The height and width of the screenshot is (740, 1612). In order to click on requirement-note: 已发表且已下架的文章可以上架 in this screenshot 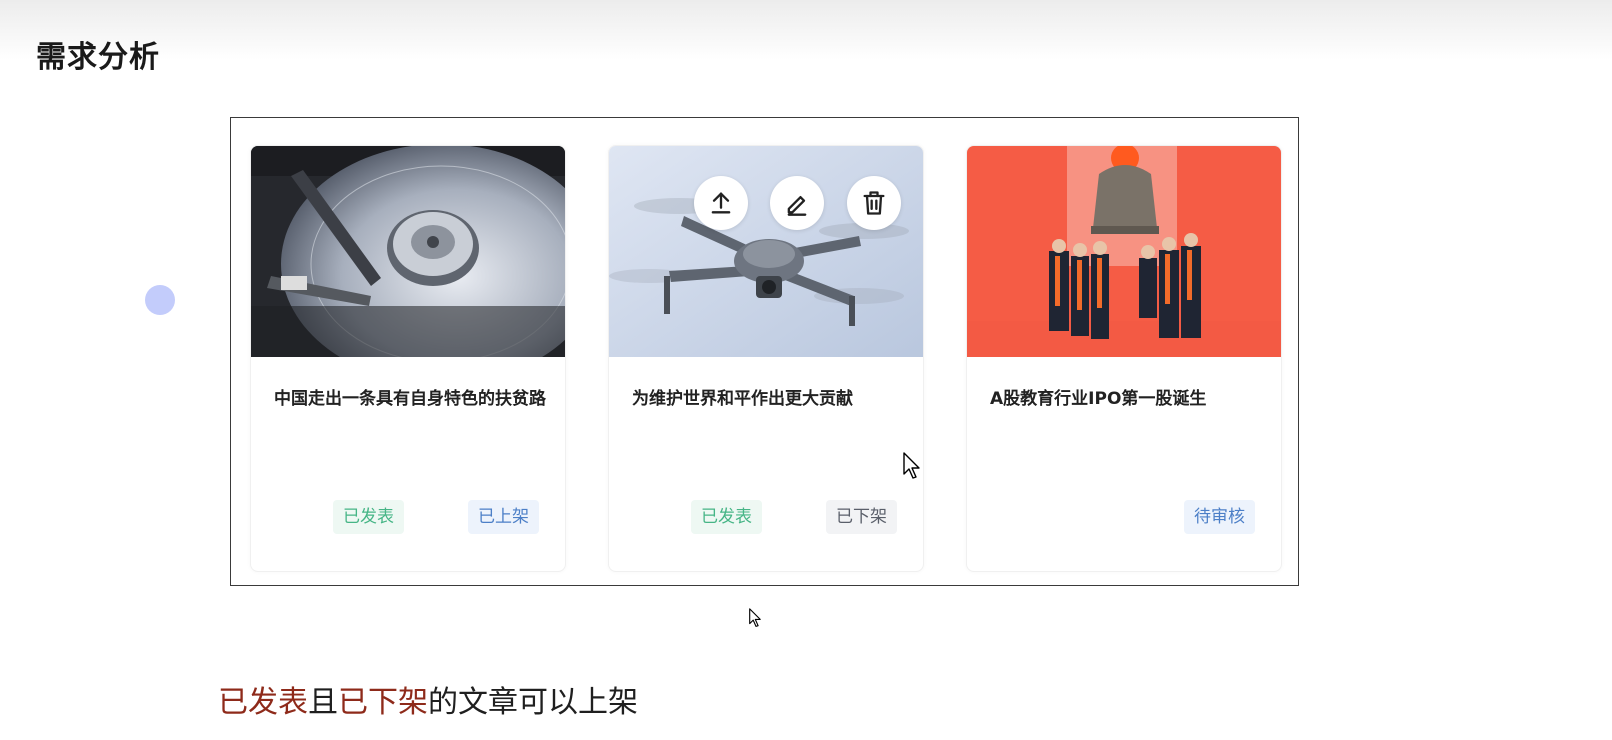, I will do `click(428, 699)`.